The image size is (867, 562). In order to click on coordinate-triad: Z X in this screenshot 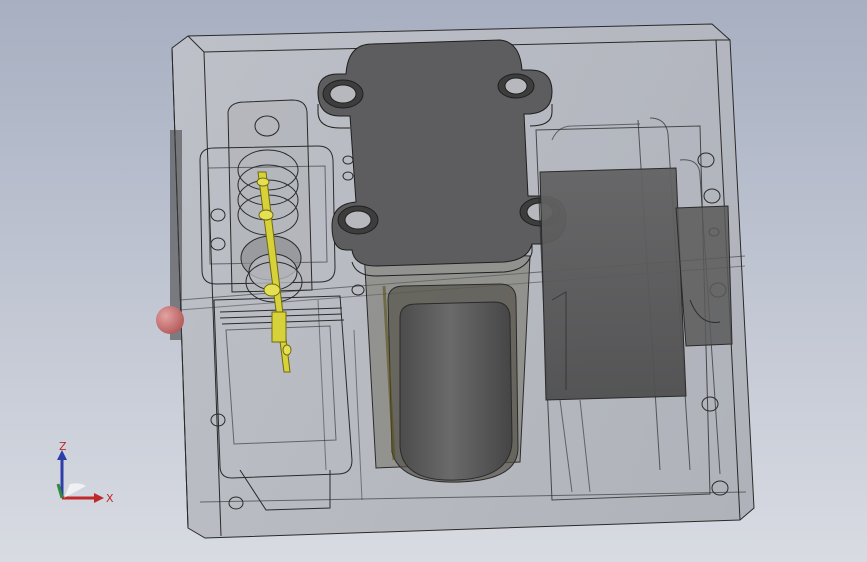, I will do `click(85, 472)`.